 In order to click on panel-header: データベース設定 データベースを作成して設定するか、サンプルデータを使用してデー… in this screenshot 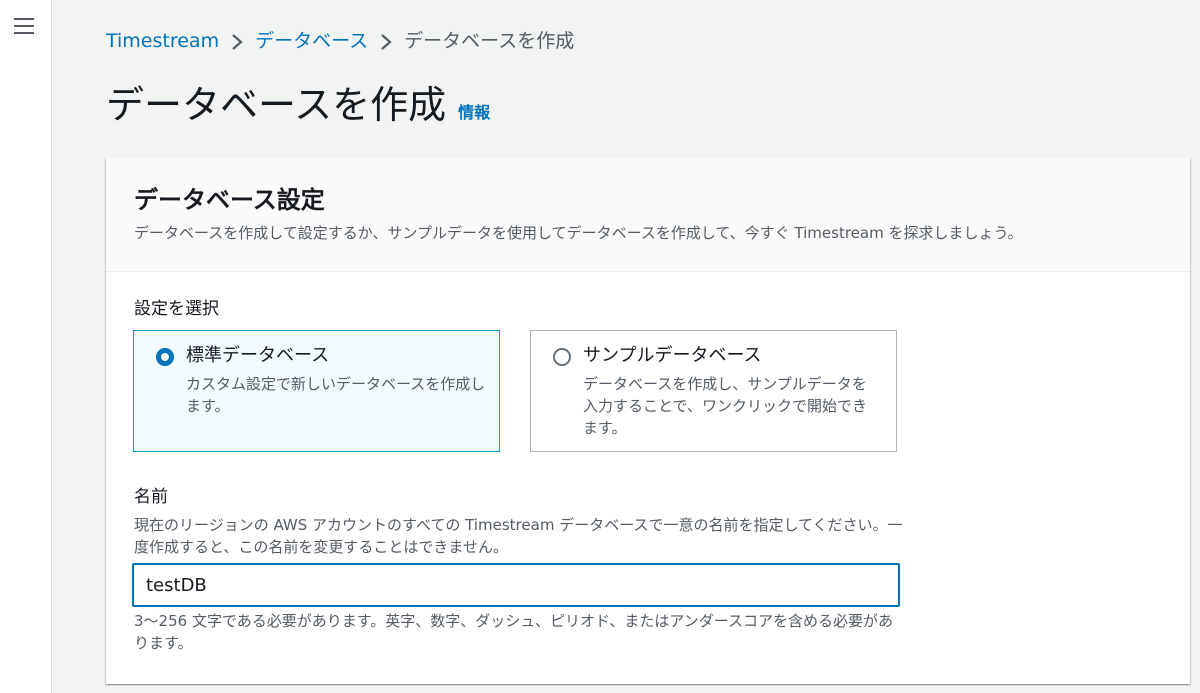, I will do `click(648, 215)`.